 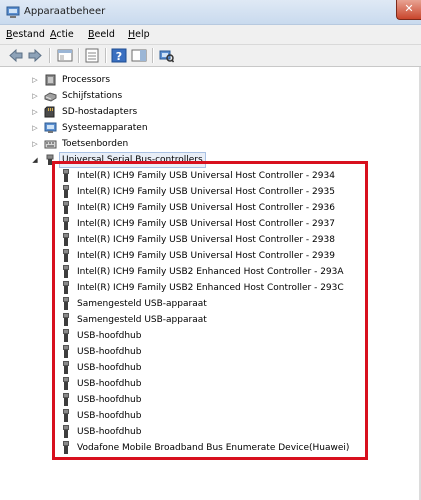 I want to click on menu-bar: Bestand Actie Beeld Help, so click(x=210, y=35).